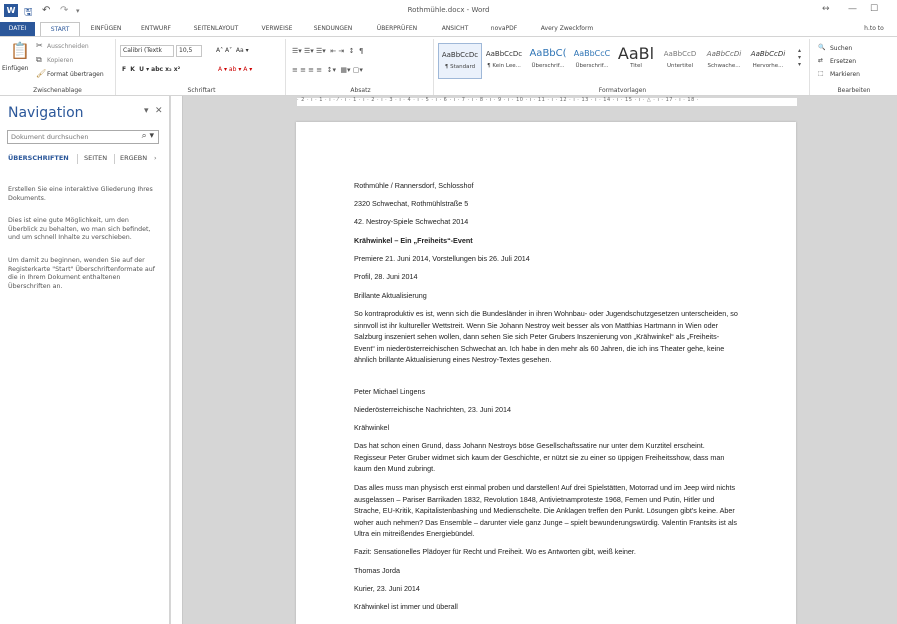 This screenshot has height=624, width=897. Describe the element at coordinates (680, 61) in the screenshot. I see `style-untertitel: AaBbCcD Untertitel` at that location.